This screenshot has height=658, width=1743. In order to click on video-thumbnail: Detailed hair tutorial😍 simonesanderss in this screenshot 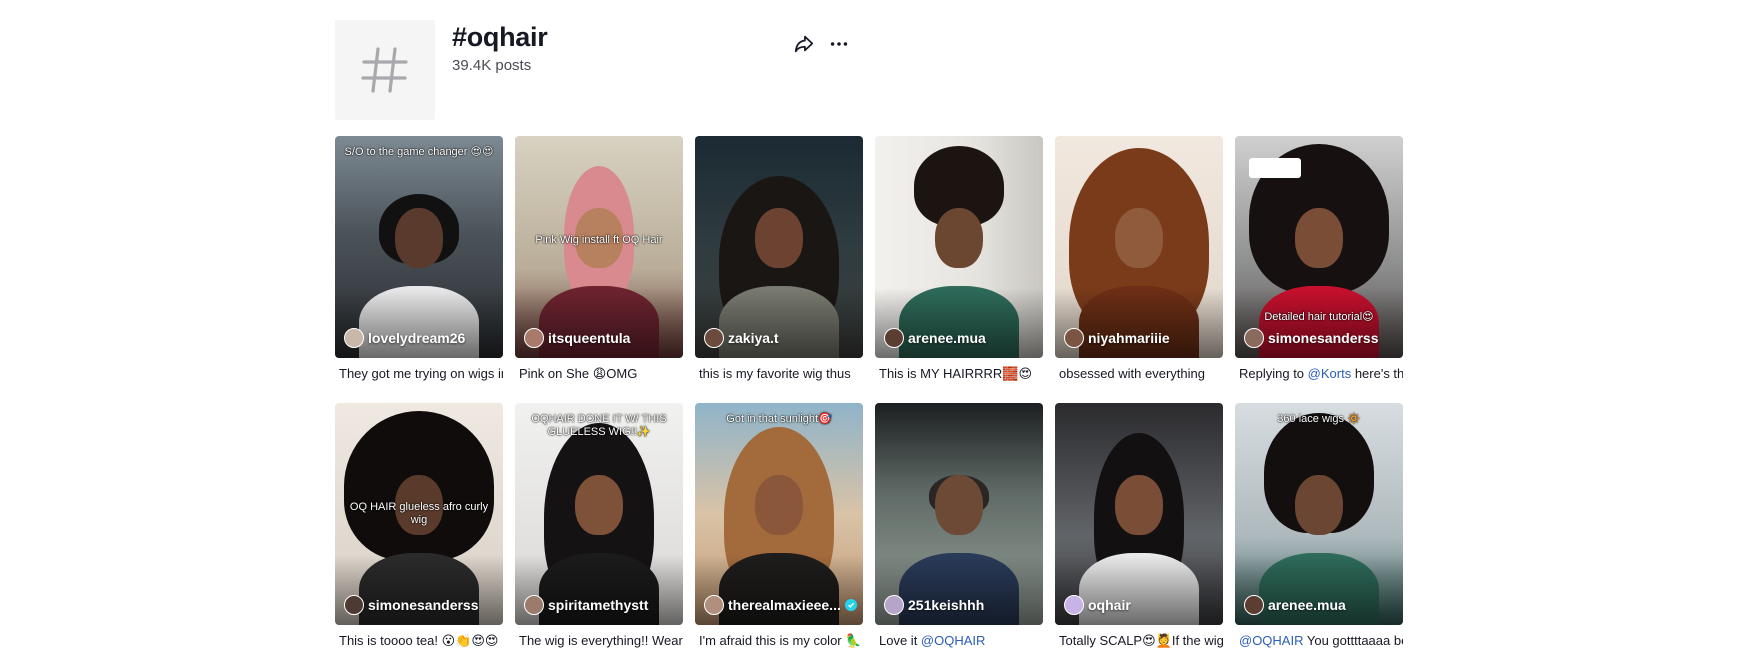, I will do `click(1319, 247)`.